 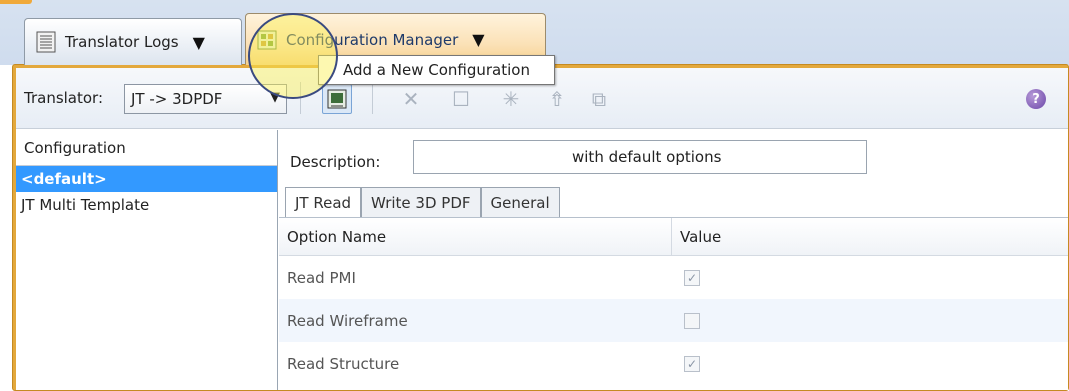 I want to click on delete-icon: ✕, so click(x=411, y=99).